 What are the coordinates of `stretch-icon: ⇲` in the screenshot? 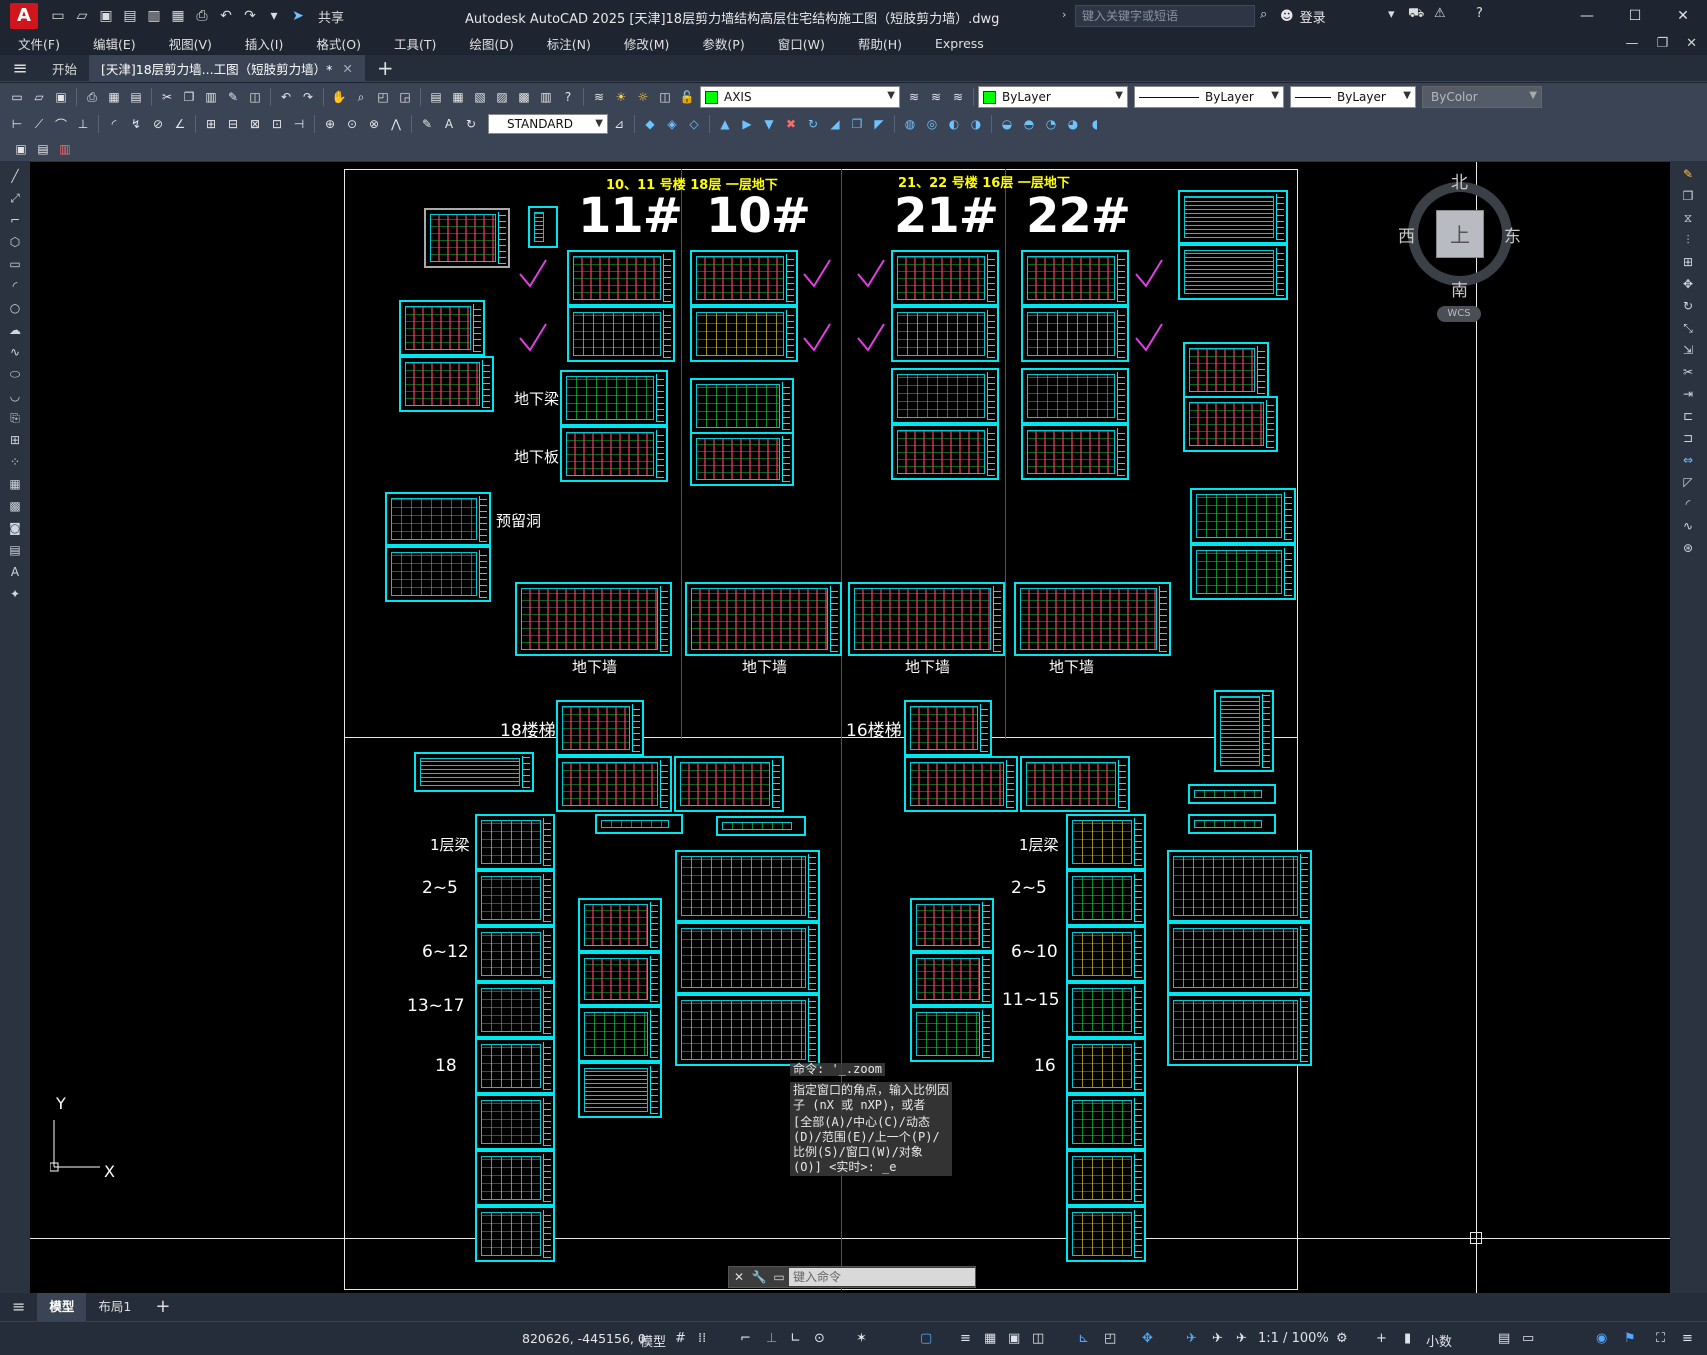 It's located at (1688, 350).